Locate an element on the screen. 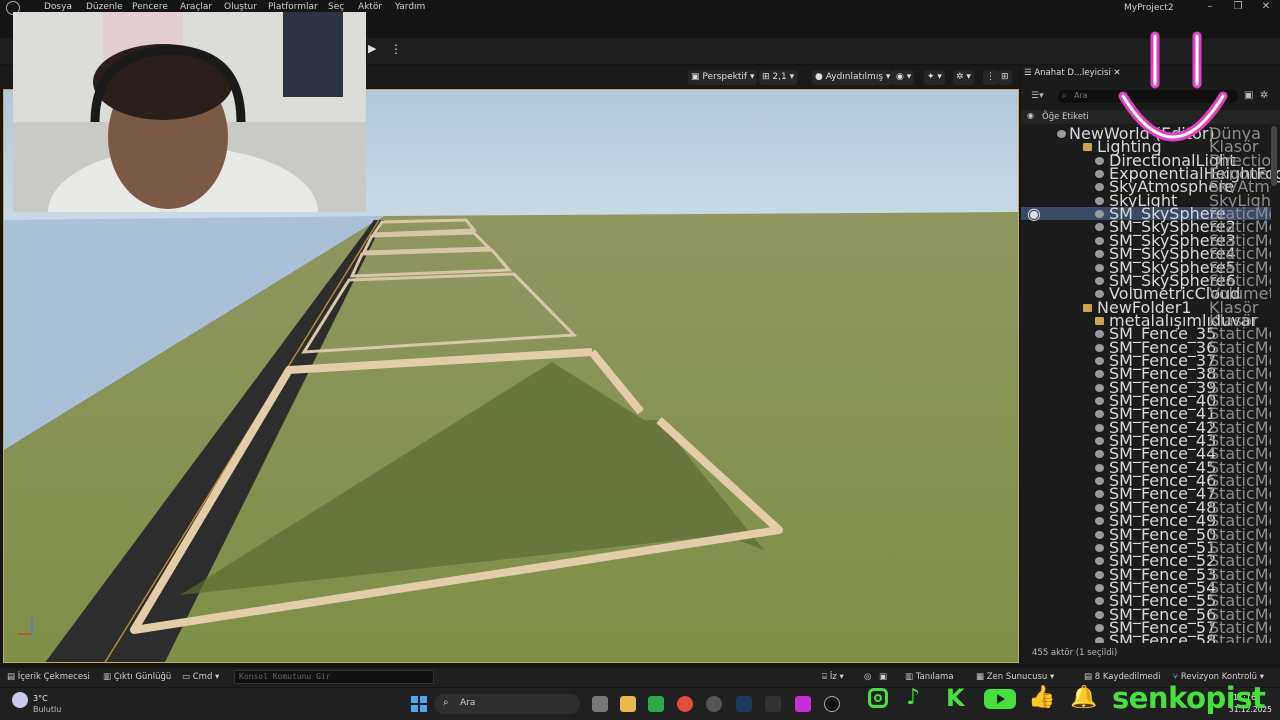 The width and height of the screenshot is (1280, 720). filter-icon: ☰▾ is located at coordinates (1037, 96).